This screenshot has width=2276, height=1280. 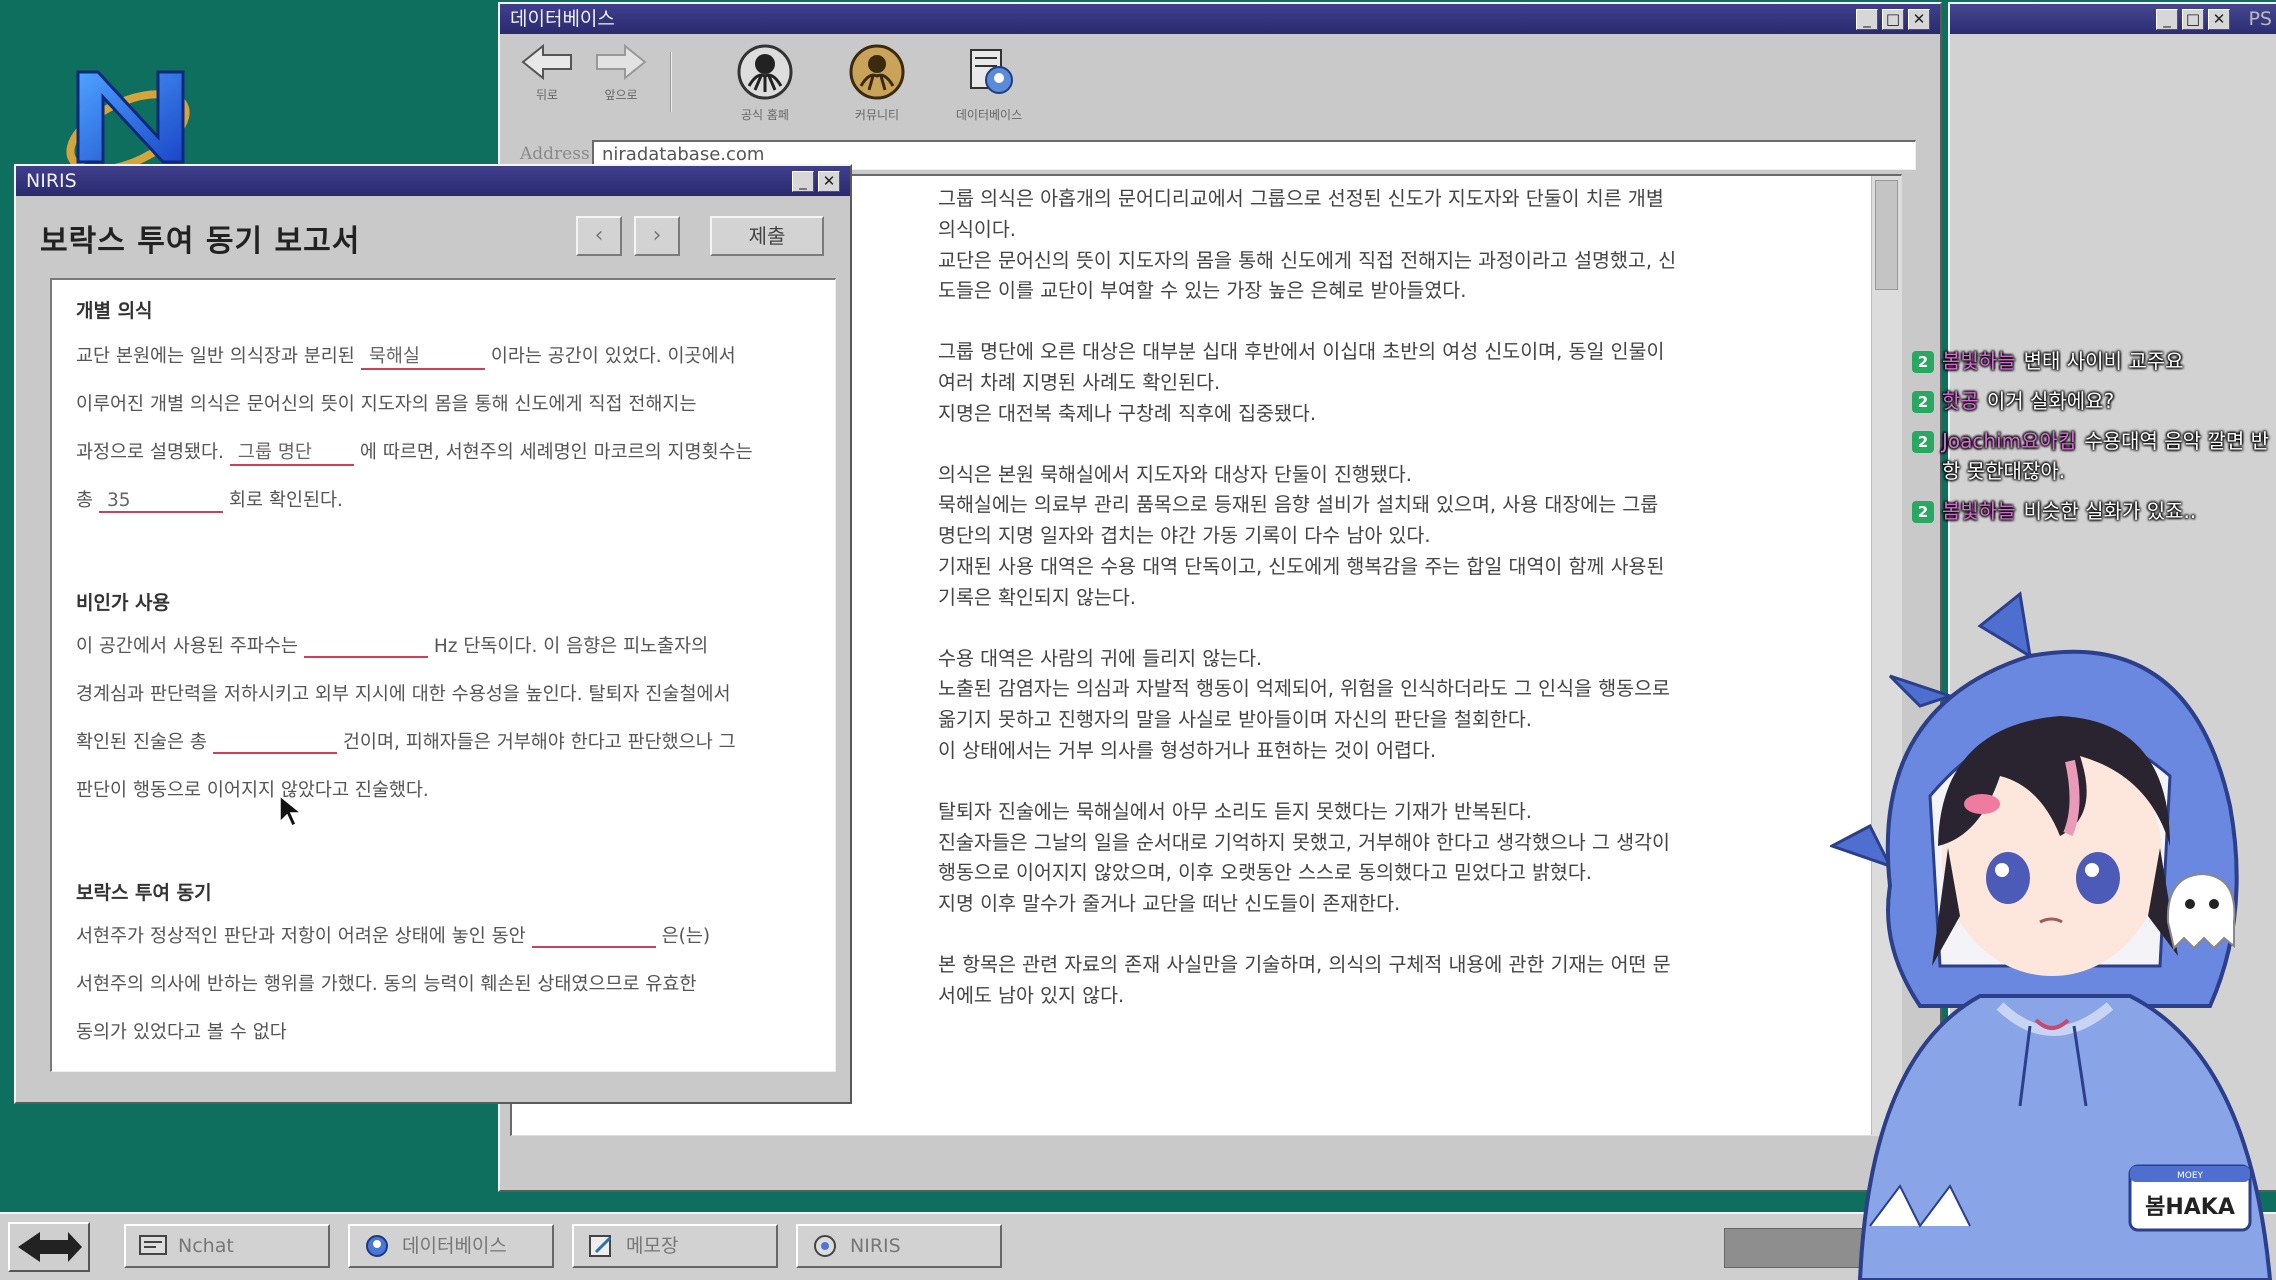 What do you see at coordinates (291, 452) in the screenshot?
I see `answer-blank: 그룹 명단` at bounding box center [291, 452].